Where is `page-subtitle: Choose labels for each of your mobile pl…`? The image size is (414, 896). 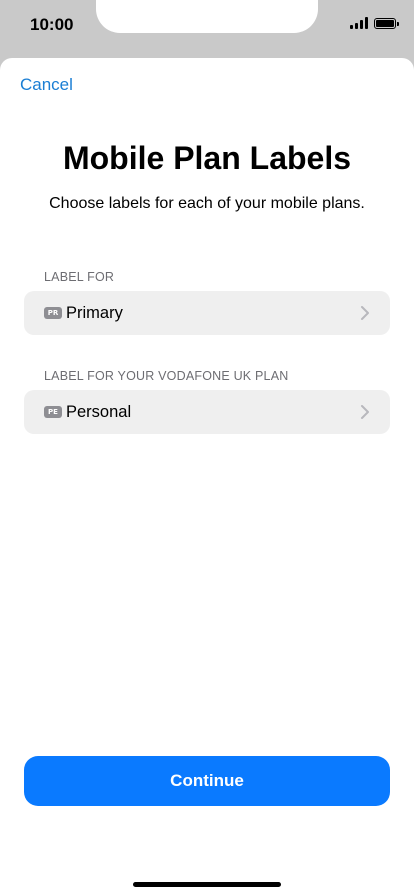 page-subtitle: Choose labels for each of your mobile pl… is located at coordinates (207, 203).